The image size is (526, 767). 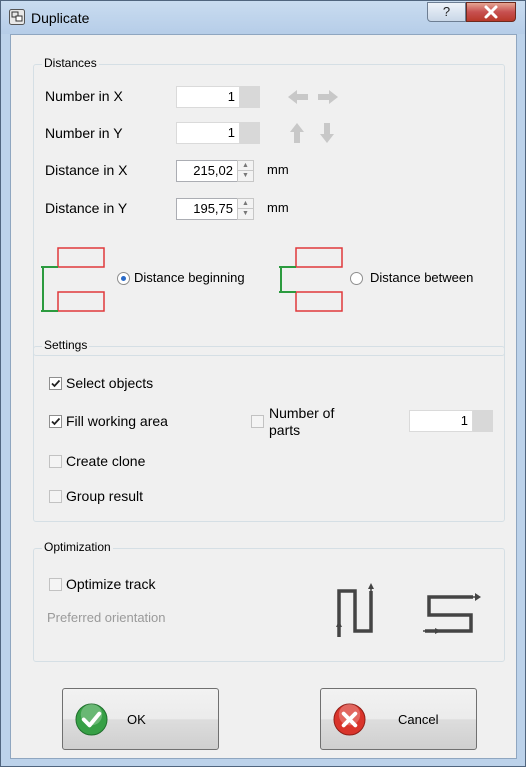 What do you see at coordinates (84, 133) in the screenshot?
I see `number-in-y-label: Number in Y` at bounding box center [84, 133].